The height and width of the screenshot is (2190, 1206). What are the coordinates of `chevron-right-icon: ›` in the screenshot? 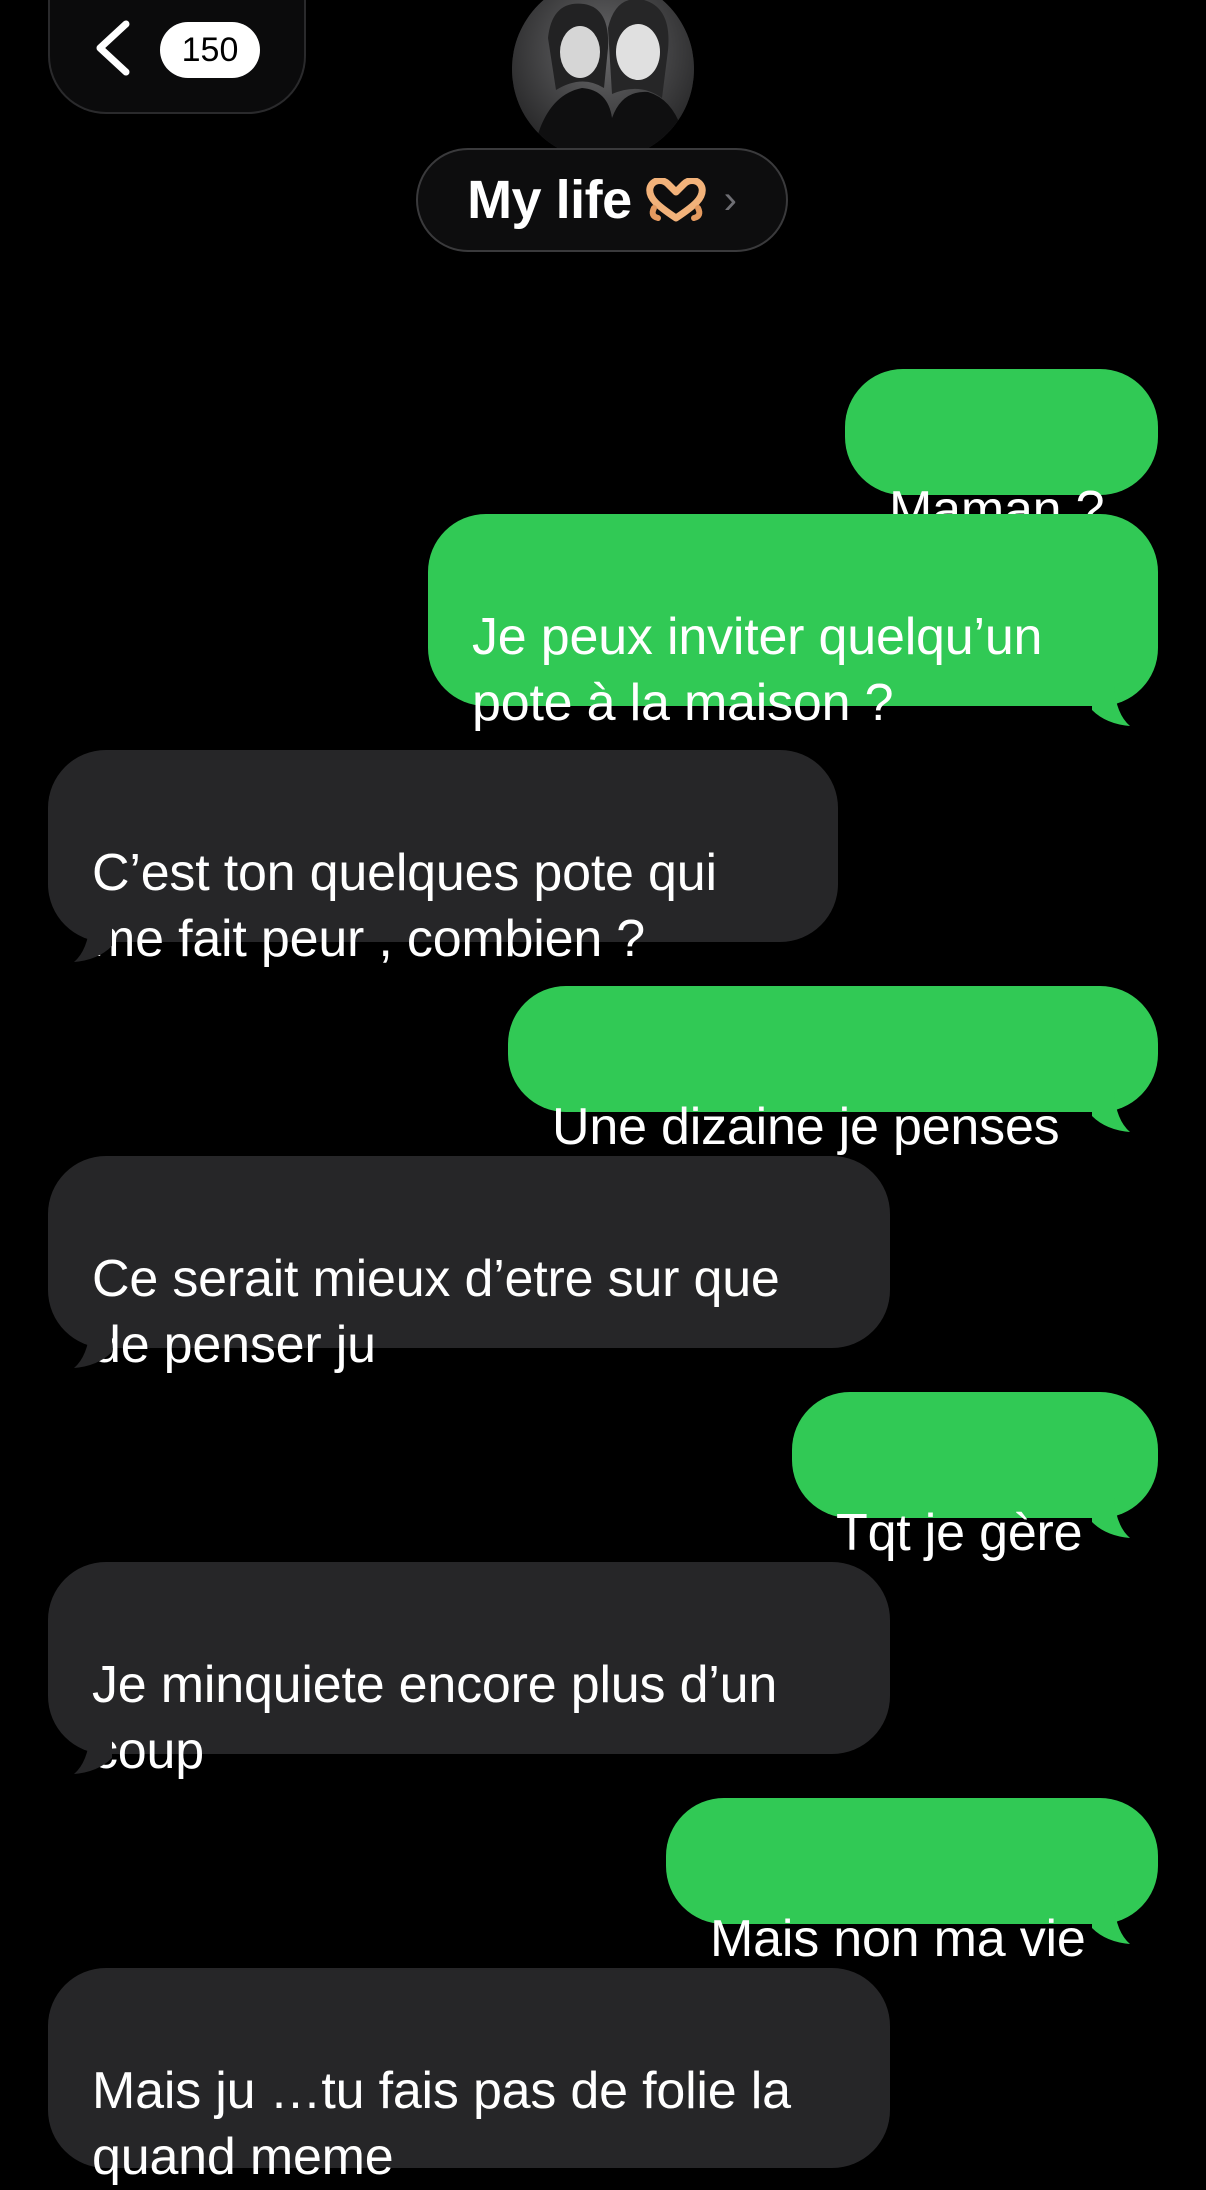 It's located at (730, 199).